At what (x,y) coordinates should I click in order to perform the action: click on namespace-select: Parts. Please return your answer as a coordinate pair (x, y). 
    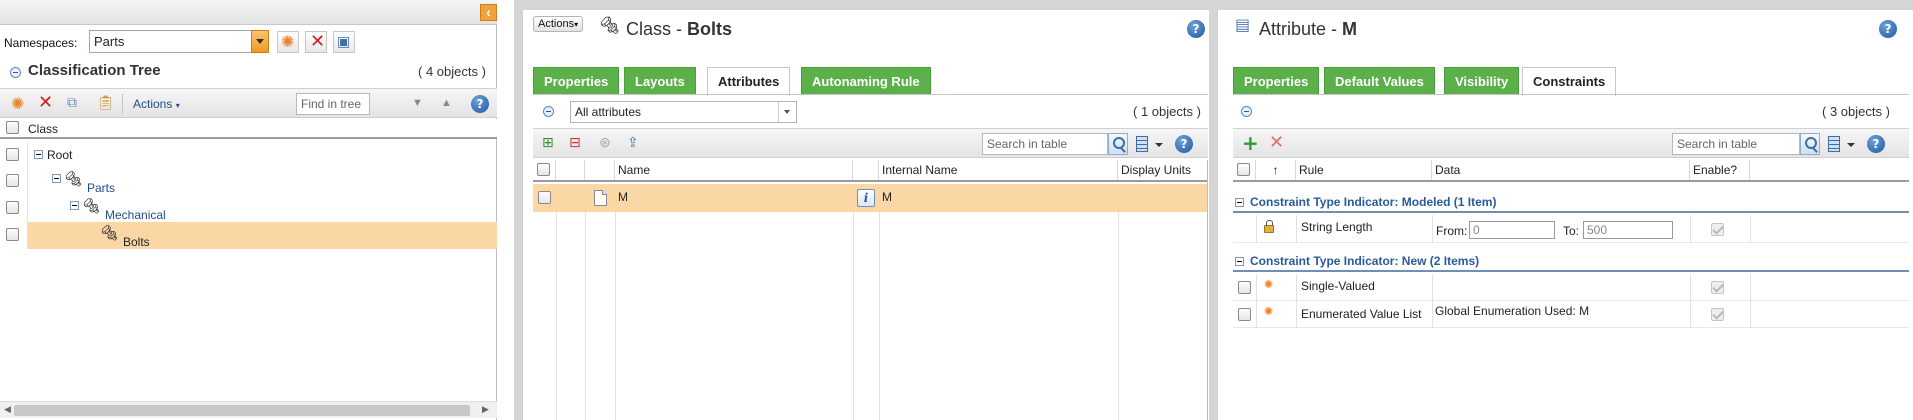
    Looking at the image, I should click on (171, 41).